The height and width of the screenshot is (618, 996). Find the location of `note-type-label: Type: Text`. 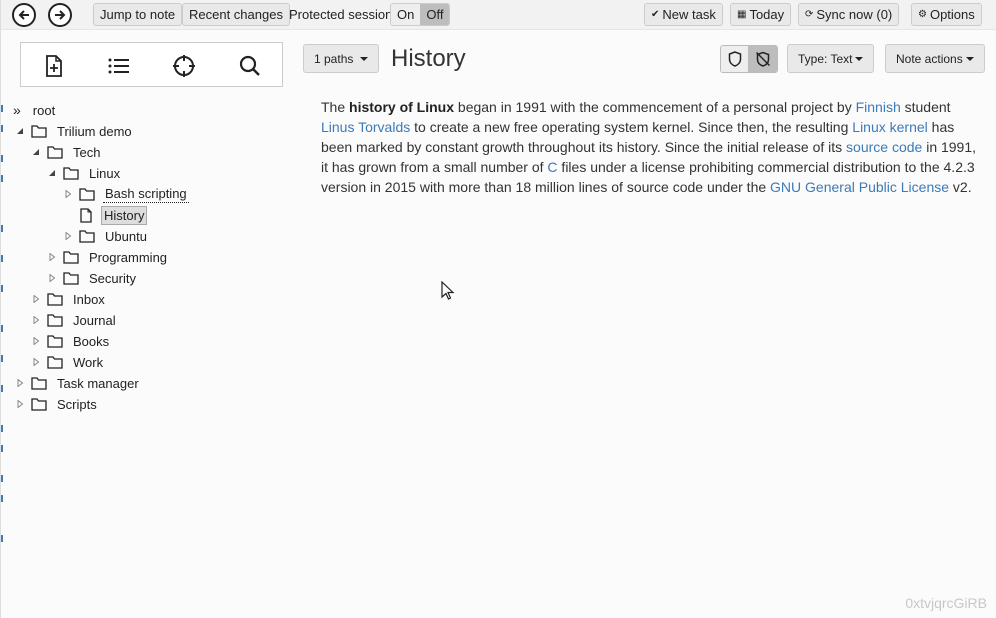

note-type-label: Type: Text is located at coordinates (825, 58).